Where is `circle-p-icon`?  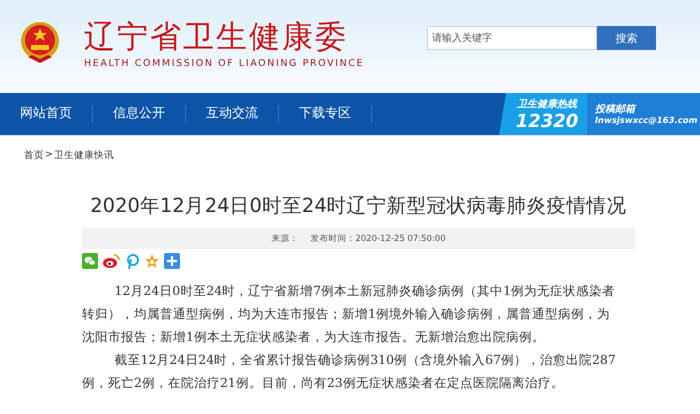 circle-p-icon is located at coordinates (132, 261).